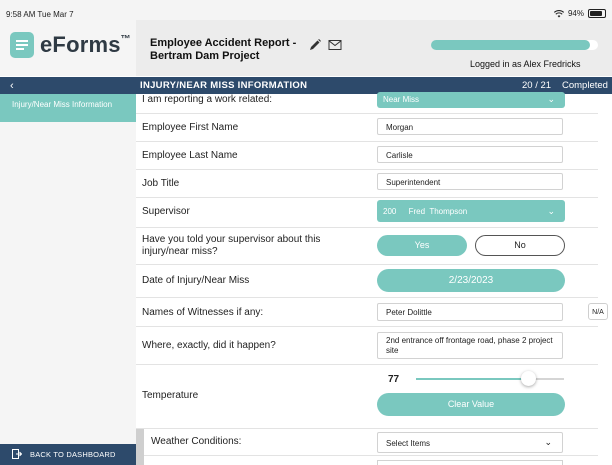 This screenshot has width=612, height=465. I want to click on logged-in-user: Logged in as Alex Fredricks, so click(525, 64).